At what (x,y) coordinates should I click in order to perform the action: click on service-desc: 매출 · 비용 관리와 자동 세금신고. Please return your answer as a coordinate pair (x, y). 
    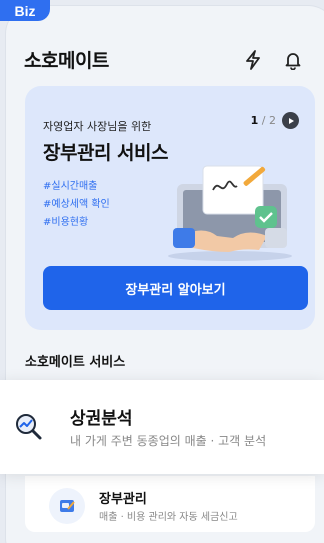
    Looking at the image, I should click on (168, 517).